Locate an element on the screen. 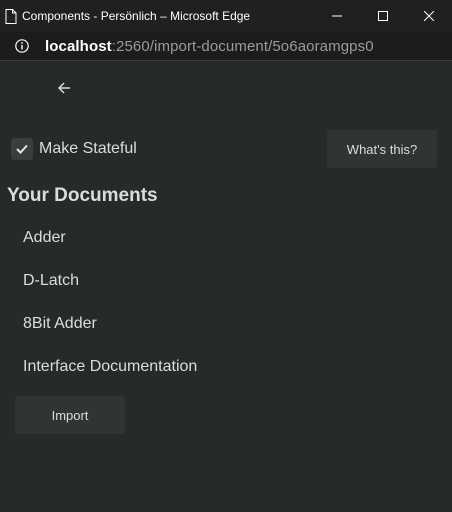 The width and height of the screenshot is (452, 512). page-icon is located at coordinates (11, 16).